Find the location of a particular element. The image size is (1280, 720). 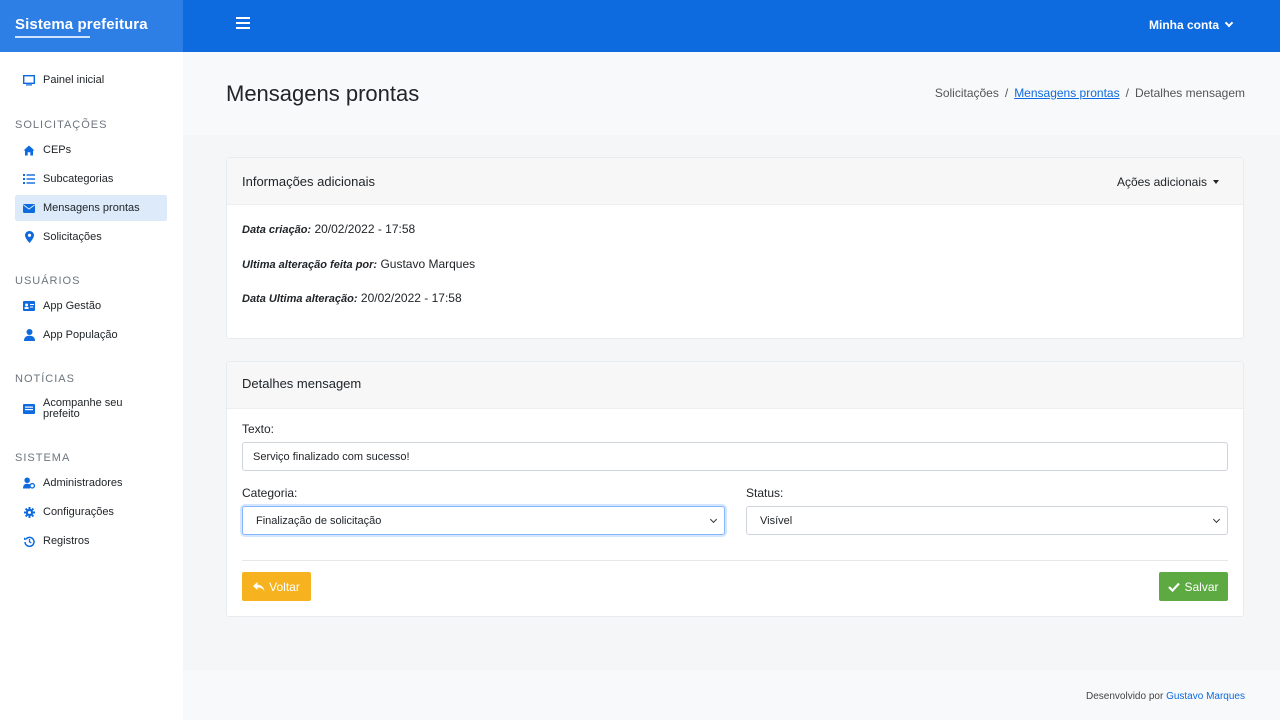

sidebar-item-label: Solicitações is located at coordinates (72, 237).